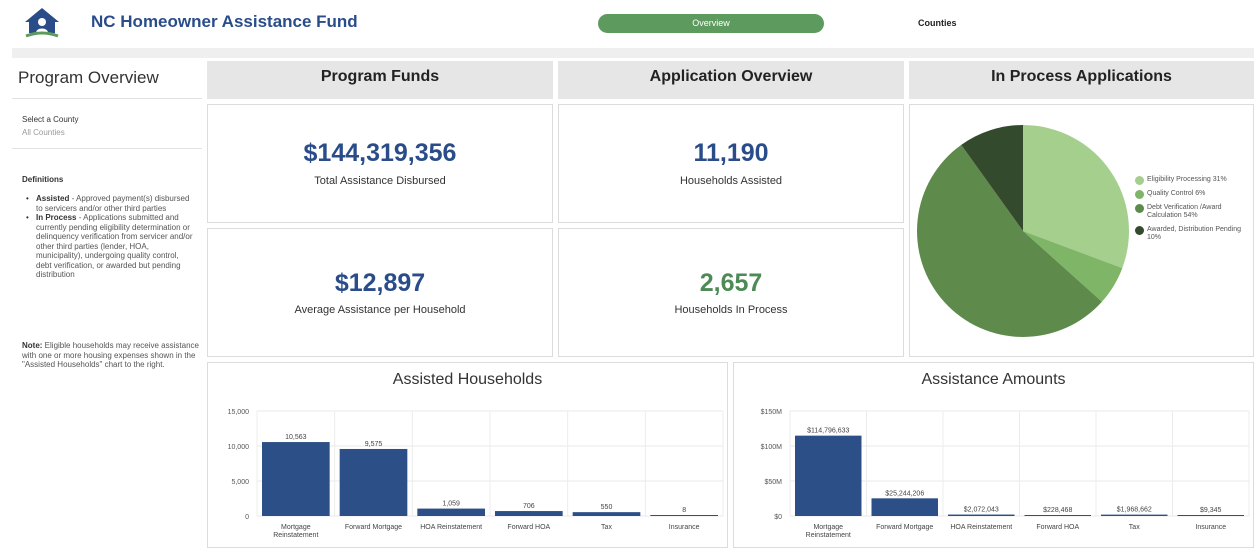  I want to click on kpi-card-average-assistance: $12,897 Average Assistance per Household, so click(380, 292).